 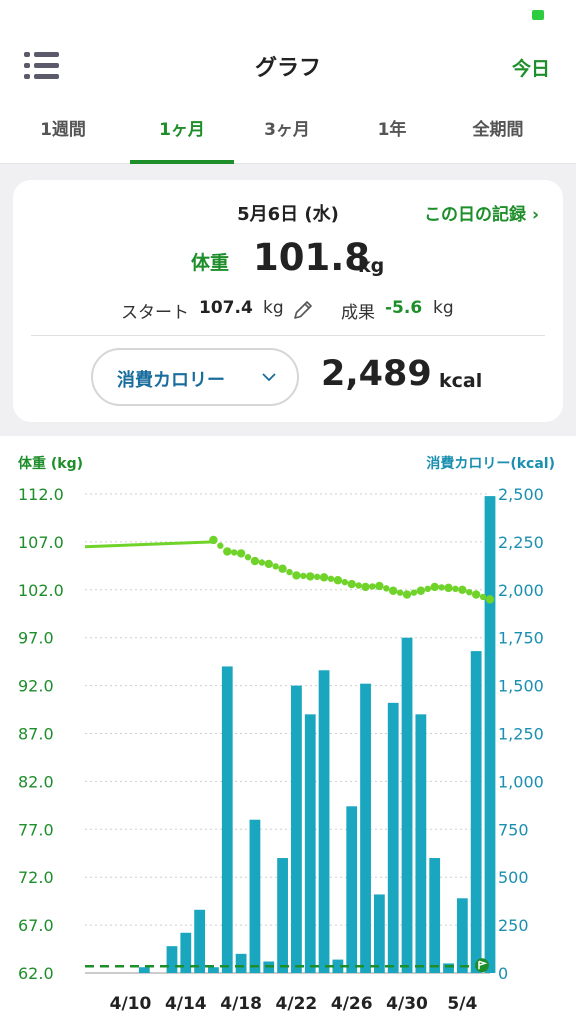 I want to click on page-title: グラフ, so click(x=287, y=68).